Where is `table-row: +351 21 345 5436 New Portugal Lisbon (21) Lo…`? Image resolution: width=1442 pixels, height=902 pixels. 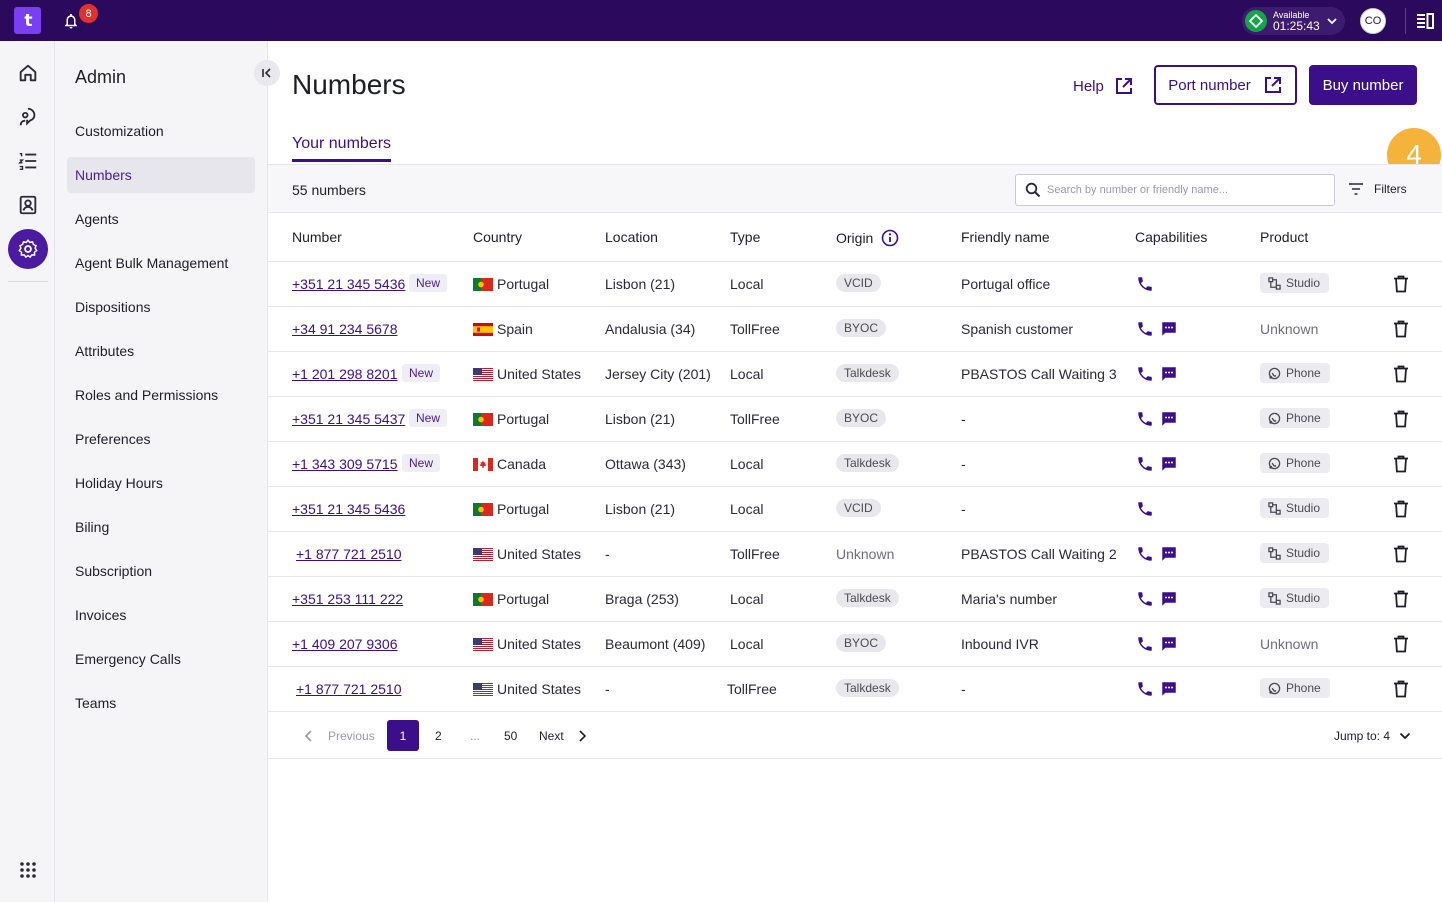
table-row: +351 21 345 5436 New Portugal Lisbon (21) Lo… is located at coordinates (855, 284).